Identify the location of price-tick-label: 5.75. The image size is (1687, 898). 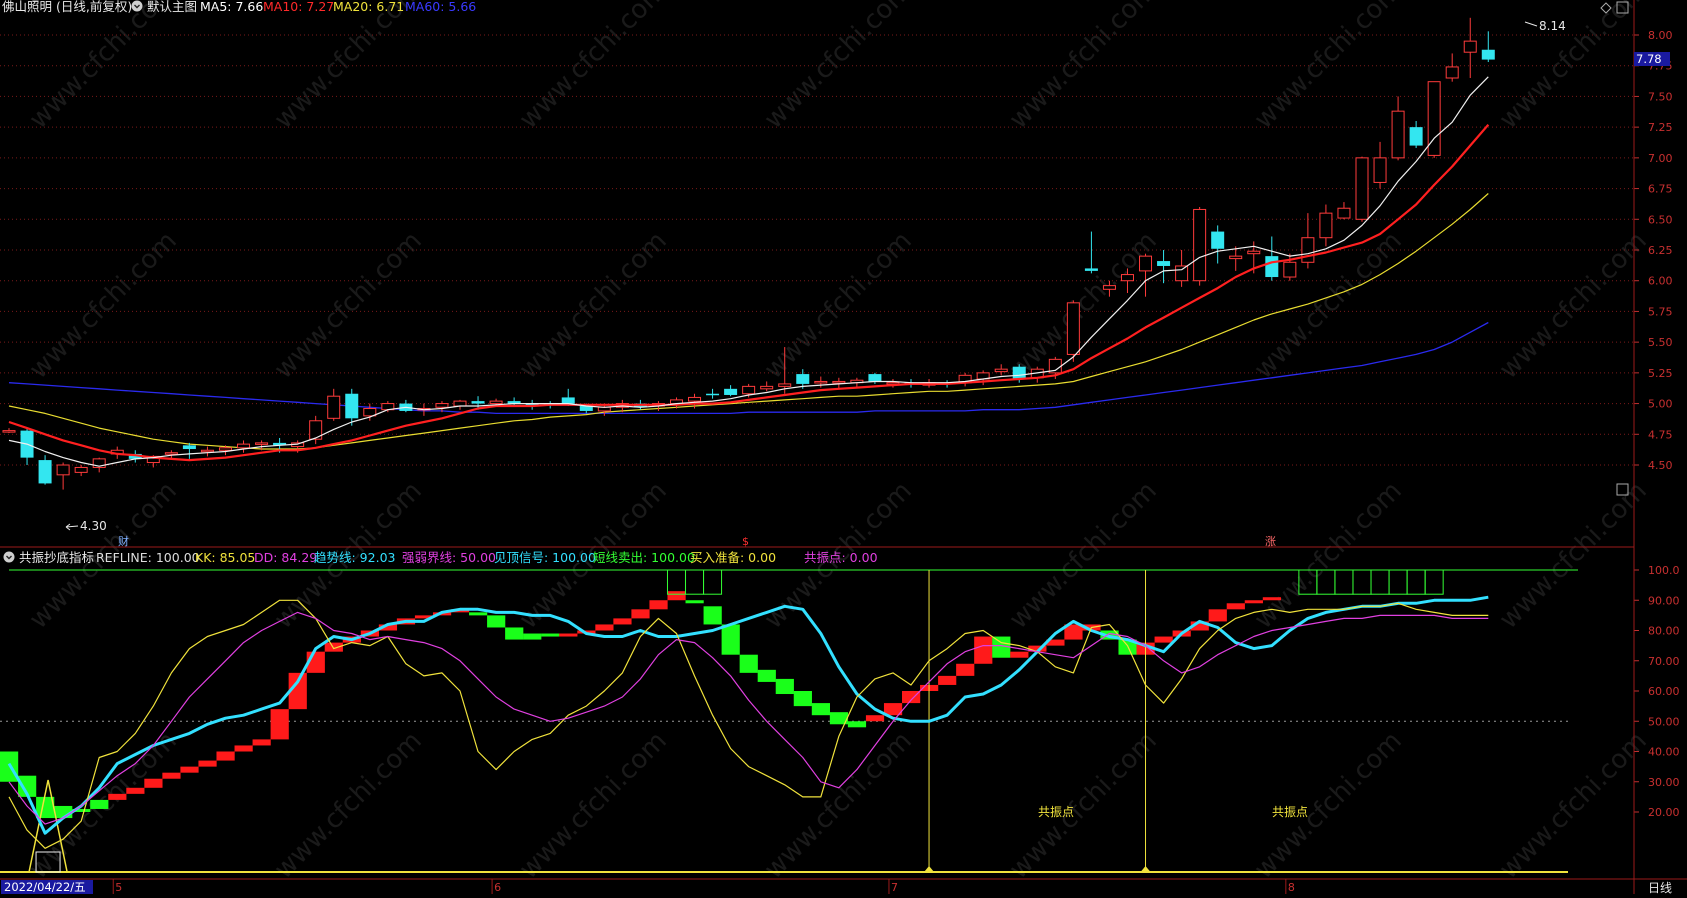
(1660, 311).